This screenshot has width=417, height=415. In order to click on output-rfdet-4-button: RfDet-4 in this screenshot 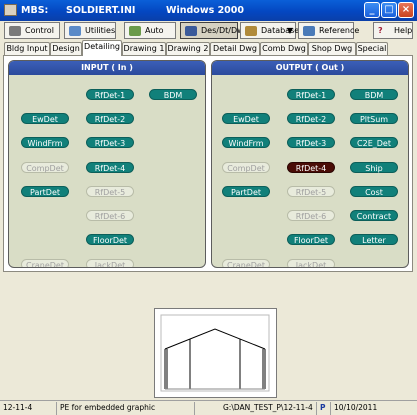, I will do `click(311, 167)`.